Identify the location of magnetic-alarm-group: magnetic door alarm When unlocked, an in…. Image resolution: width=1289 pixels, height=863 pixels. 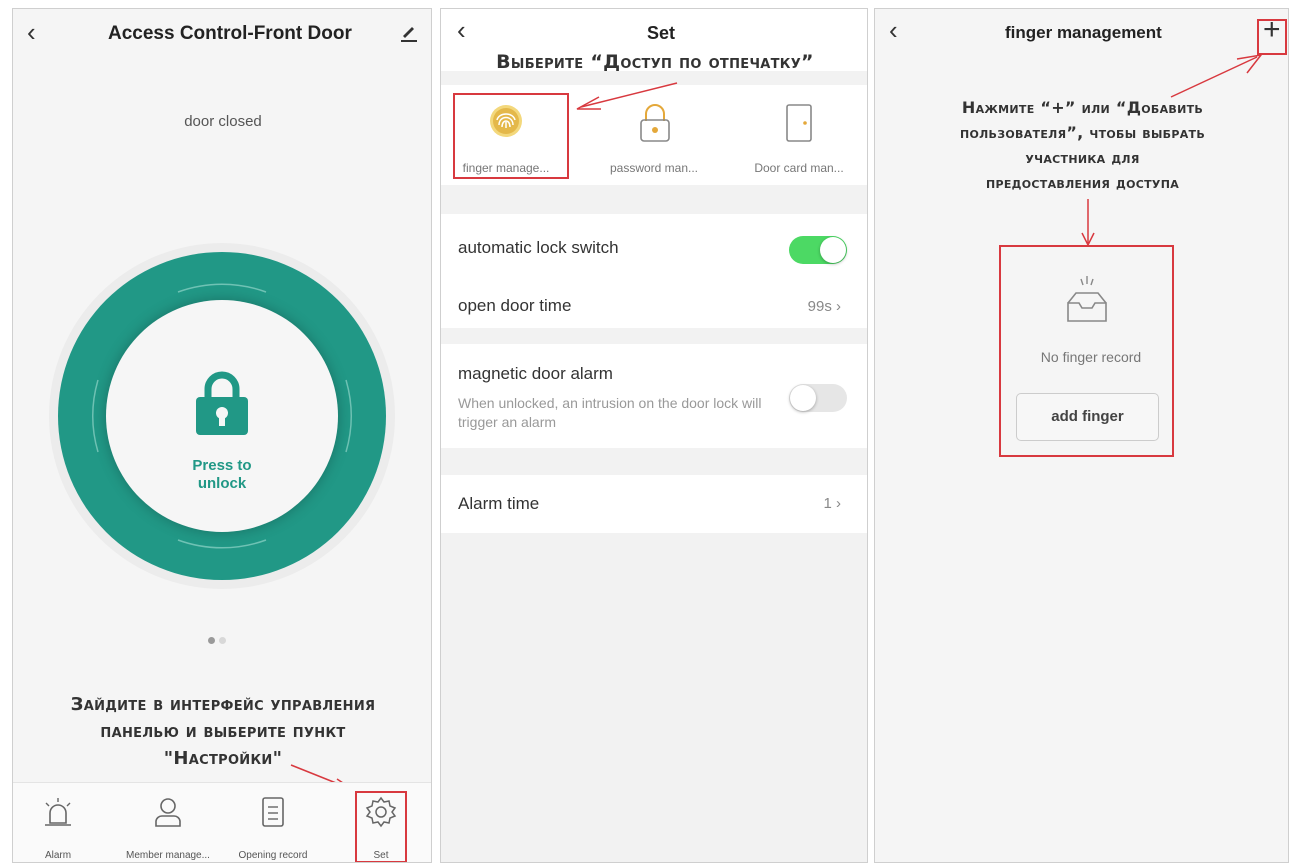
(654, 396).